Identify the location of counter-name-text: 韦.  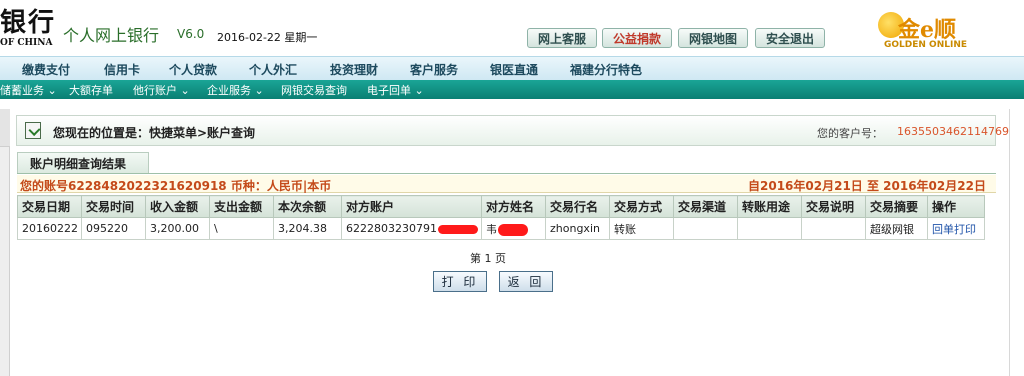
(491, 229).